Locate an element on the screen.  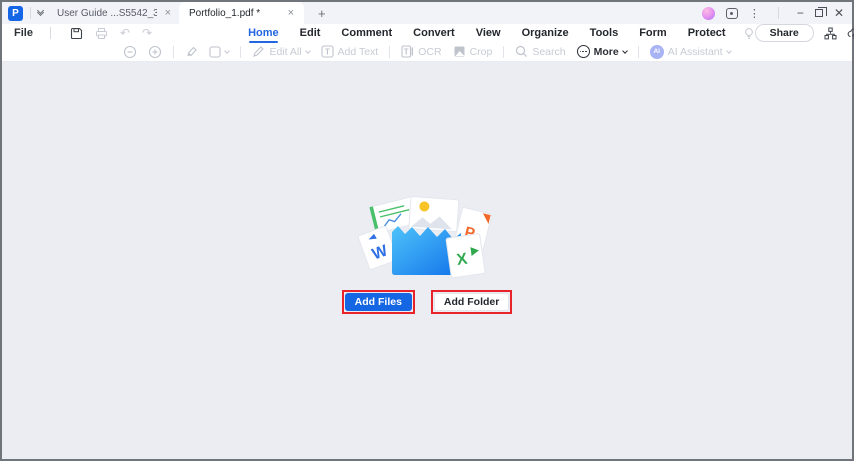
search-label: Search is located at coordinates (549, 51).